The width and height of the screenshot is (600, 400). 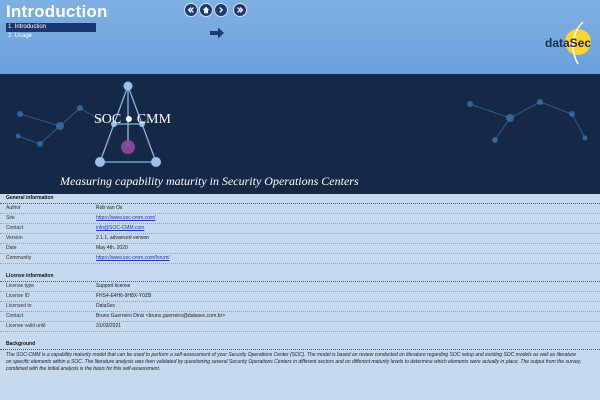 What do you see at coordinates (109, 326) in the screenshot?
I see `license-valid-until-value: 31/03/2021` at bounding box center [109, 326].